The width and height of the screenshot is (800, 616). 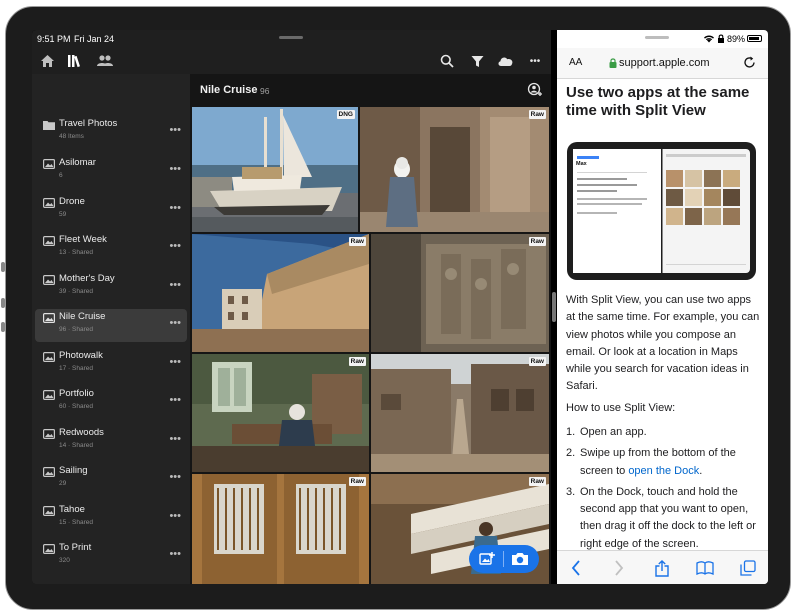 What do you see at coordinates (291, 61) in the screenshot?
I see `lightroom-toolbar: •••` at bounding box center [291, 61].